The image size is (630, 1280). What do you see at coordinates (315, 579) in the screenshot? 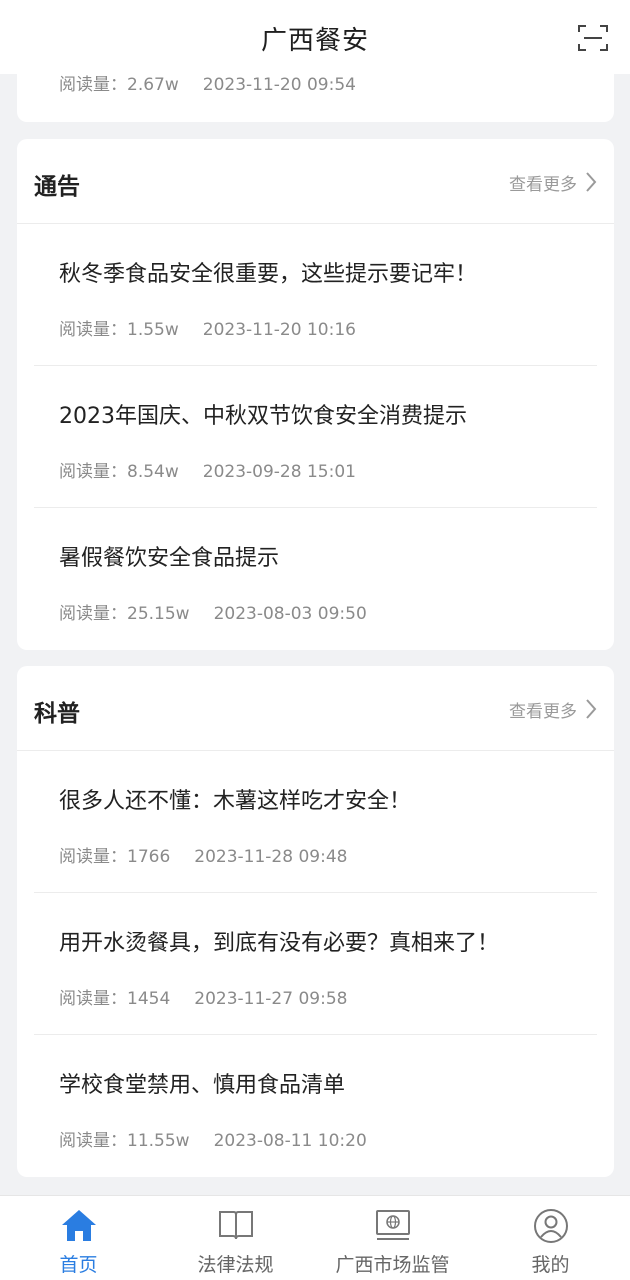
I see `article-item: 暑假餐饮安全食品提示 阅读量：25.15w 2023-08-03 09:50` at bounding box center [315, 579].